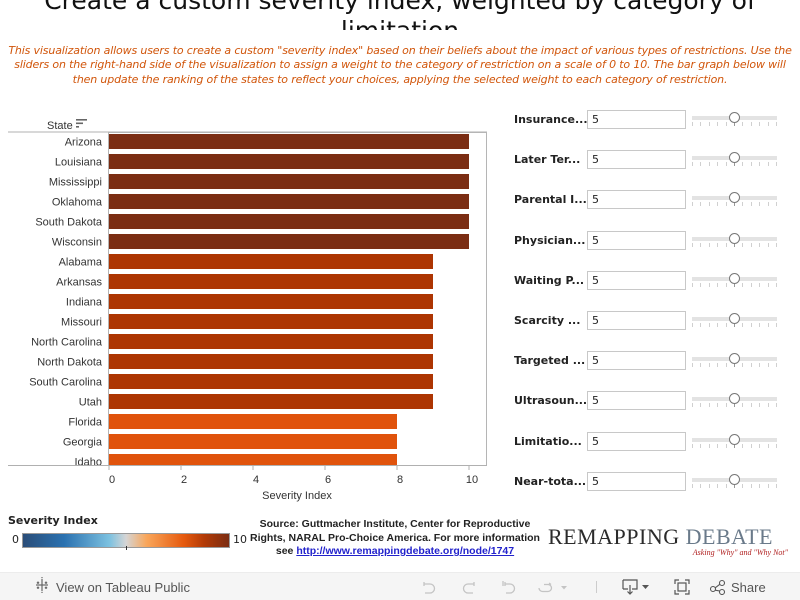 The height and width of the screenshot is (600, 800). I want to click on bar-florida, so click(253, 421).